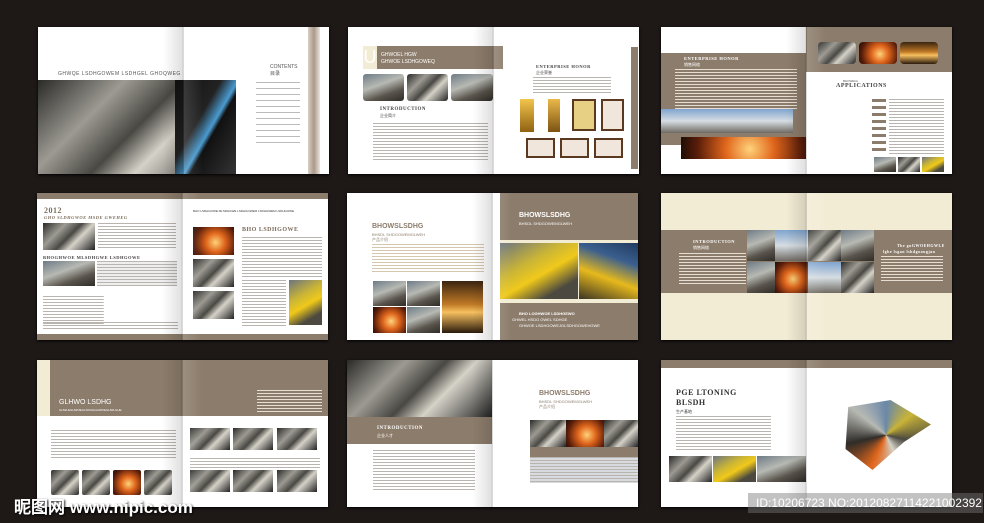 This screenshot has width=984, height=523. I want to click on year: 2012, so click(53, 210).